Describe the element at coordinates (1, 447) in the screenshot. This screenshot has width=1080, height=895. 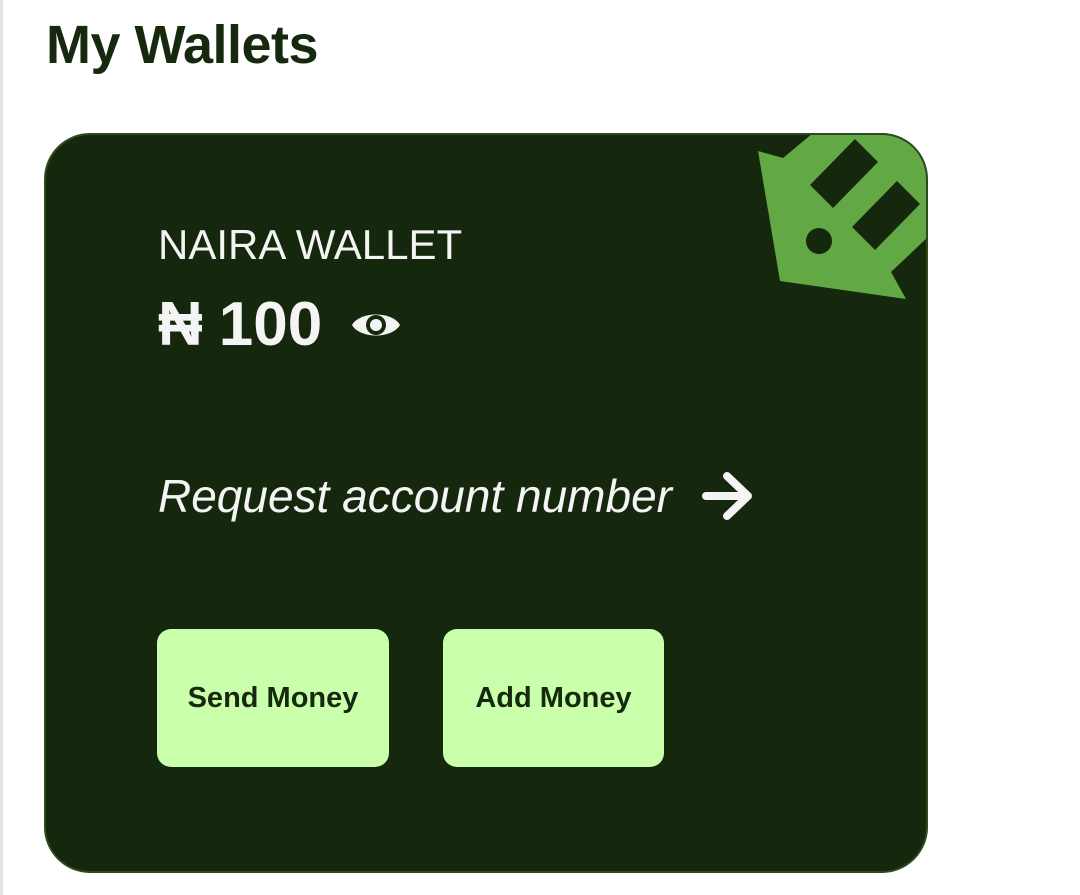
I see `left-border-divider` at that location.